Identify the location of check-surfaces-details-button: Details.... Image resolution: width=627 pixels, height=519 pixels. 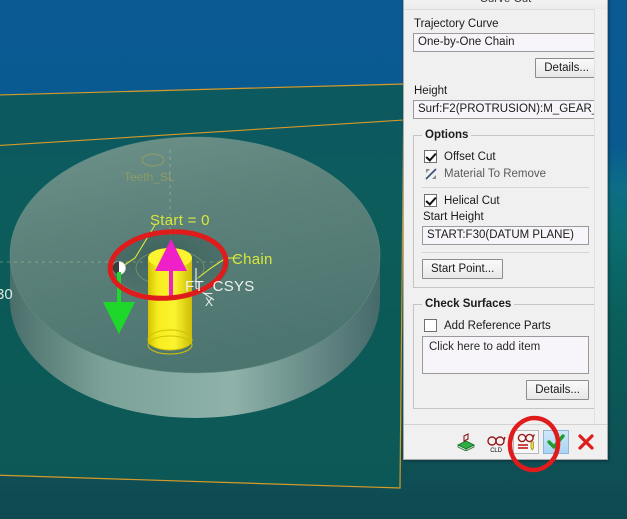
(557, 390).